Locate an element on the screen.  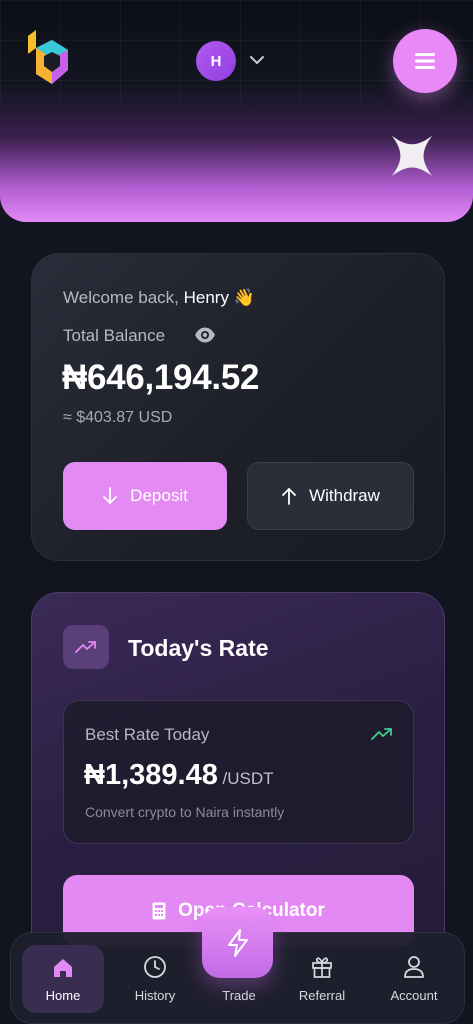
best-rate-subtitle: Convert crypto to Naira instantly is located at coordinates (185, 812).